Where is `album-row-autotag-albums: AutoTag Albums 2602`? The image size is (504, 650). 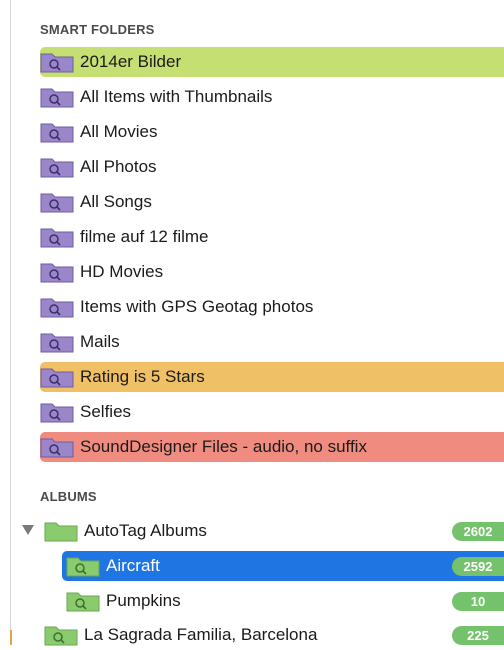 album-row-autotag-albums: AutoTag Albums 2602 is located at coordinates (252, 531).